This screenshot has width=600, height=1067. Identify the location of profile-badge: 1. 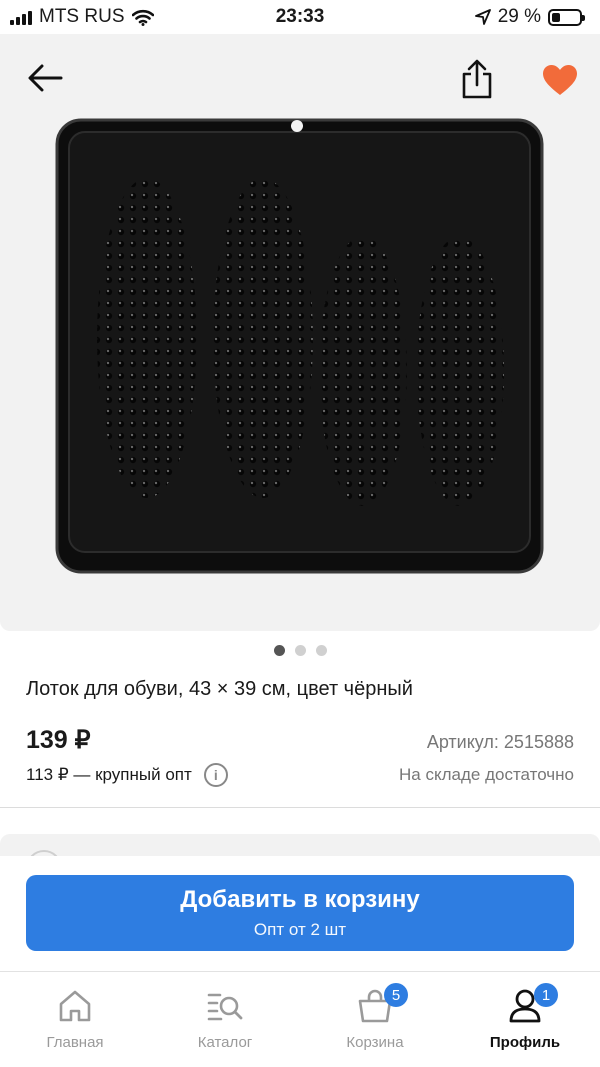
(546, 995).